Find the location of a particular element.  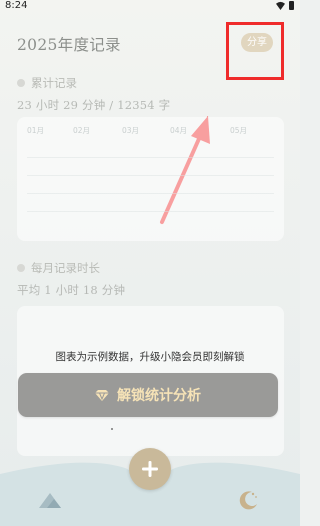

add-button is located at coordinates (150, 469).